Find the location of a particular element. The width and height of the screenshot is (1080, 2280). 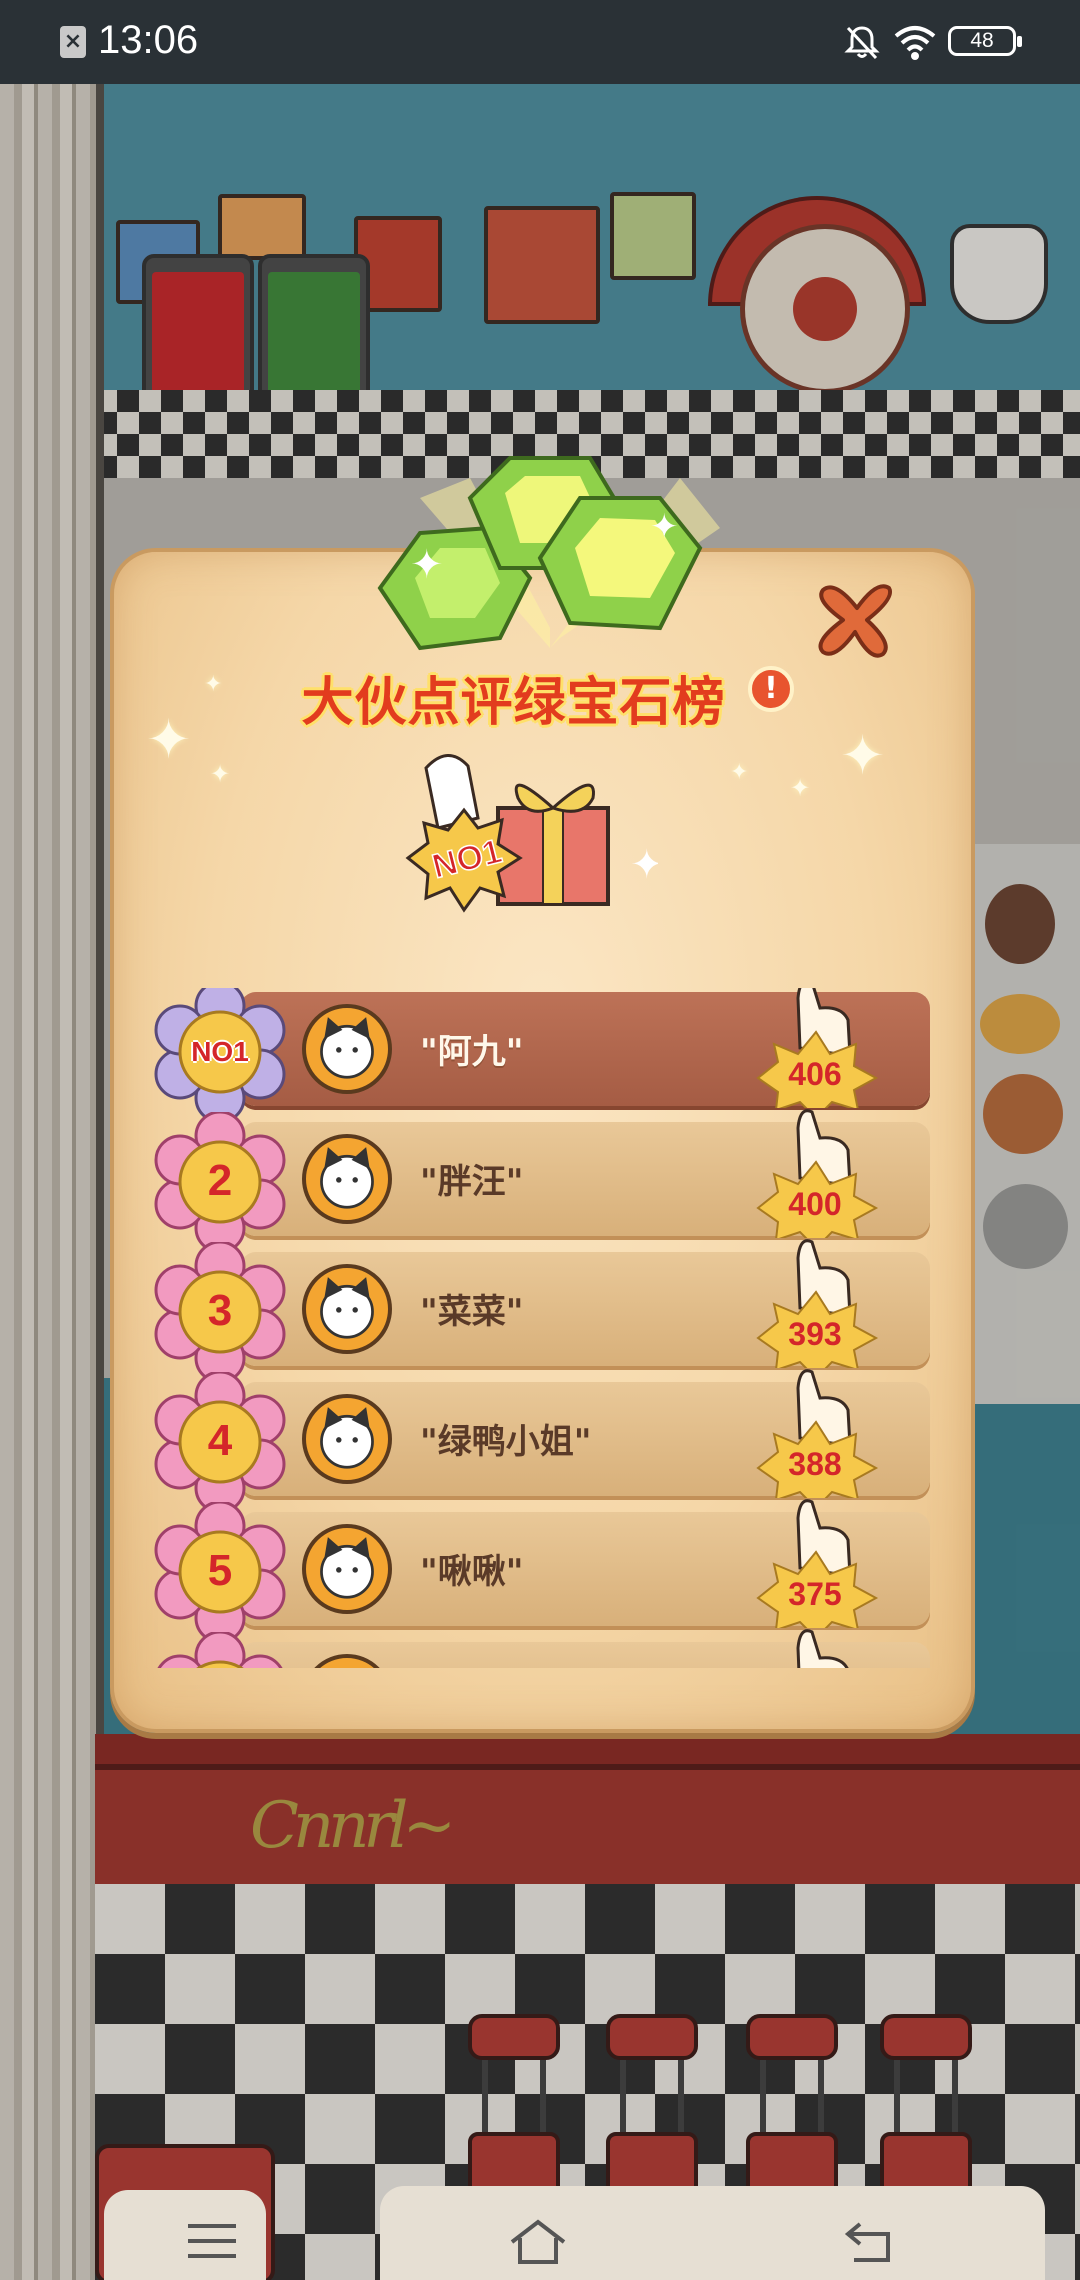

ranking-row: 4 "绿鸭小姐" 388 is located at coordinates (540, 1440).